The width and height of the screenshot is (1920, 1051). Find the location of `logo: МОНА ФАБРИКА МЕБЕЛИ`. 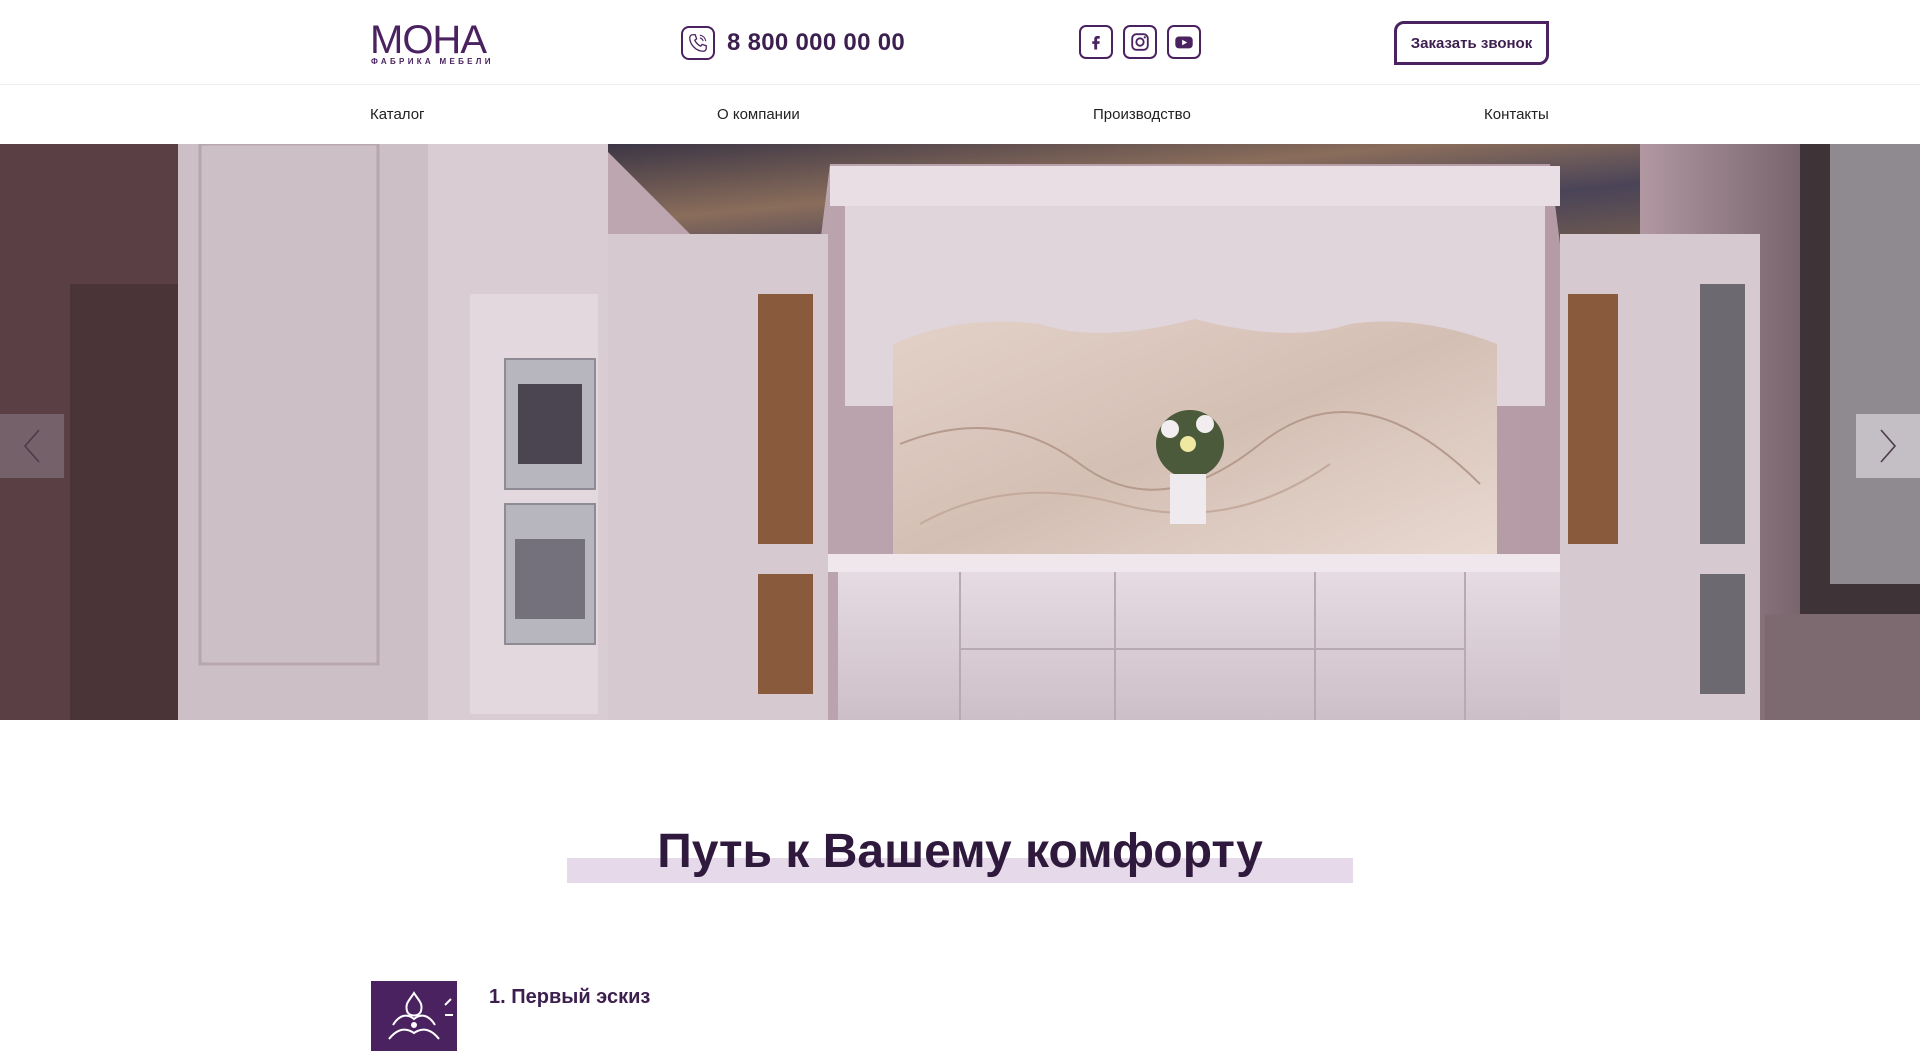

logo: МОНА ФАБРИКА МЕБЕЛИ is located at coordinates (435, 44).